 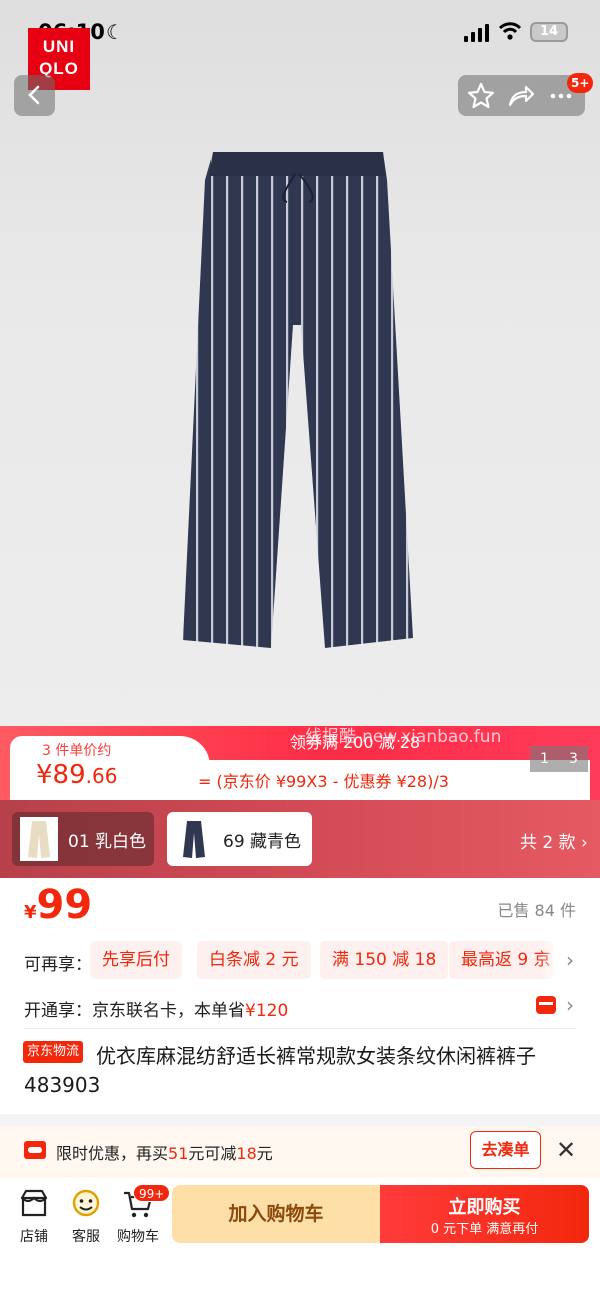 I want to click on close-icon: ✕, so click(x=566, y=1150).